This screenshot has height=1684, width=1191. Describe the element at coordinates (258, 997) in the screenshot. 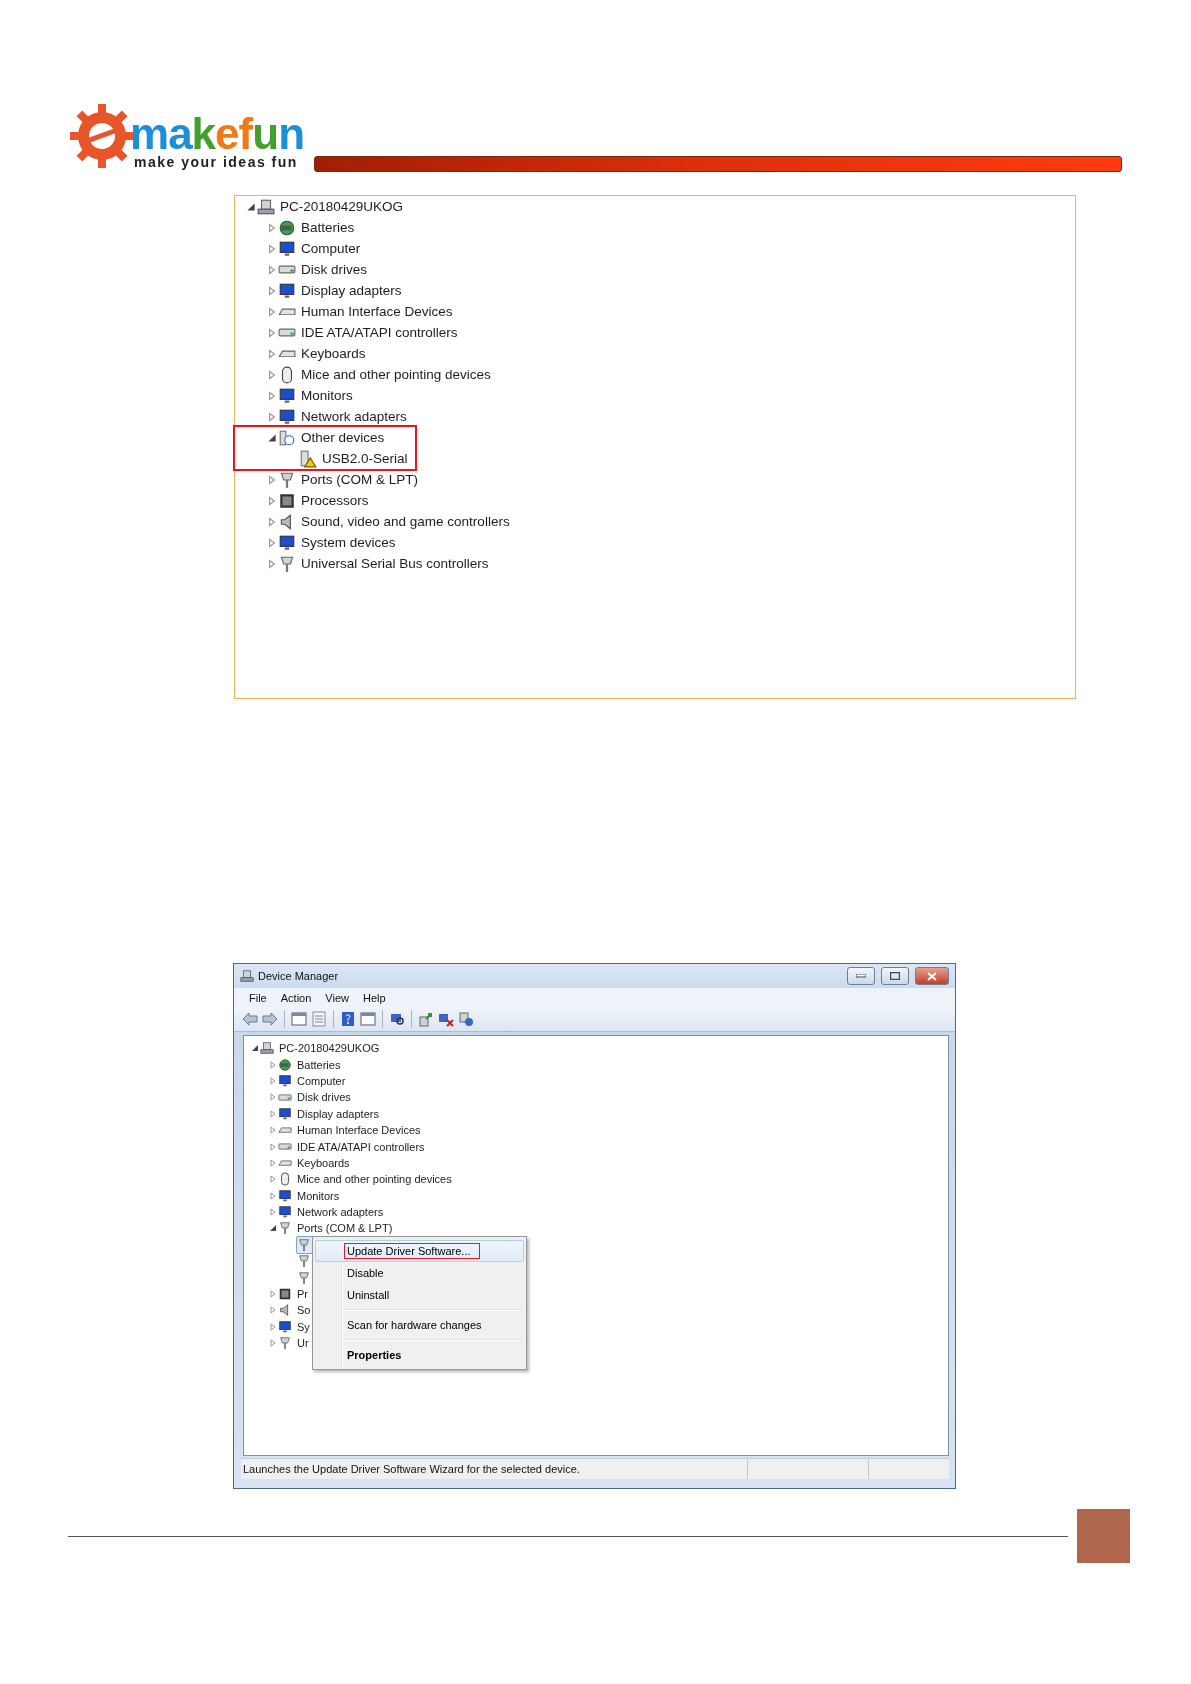

I see `menu-item: File` at that location.